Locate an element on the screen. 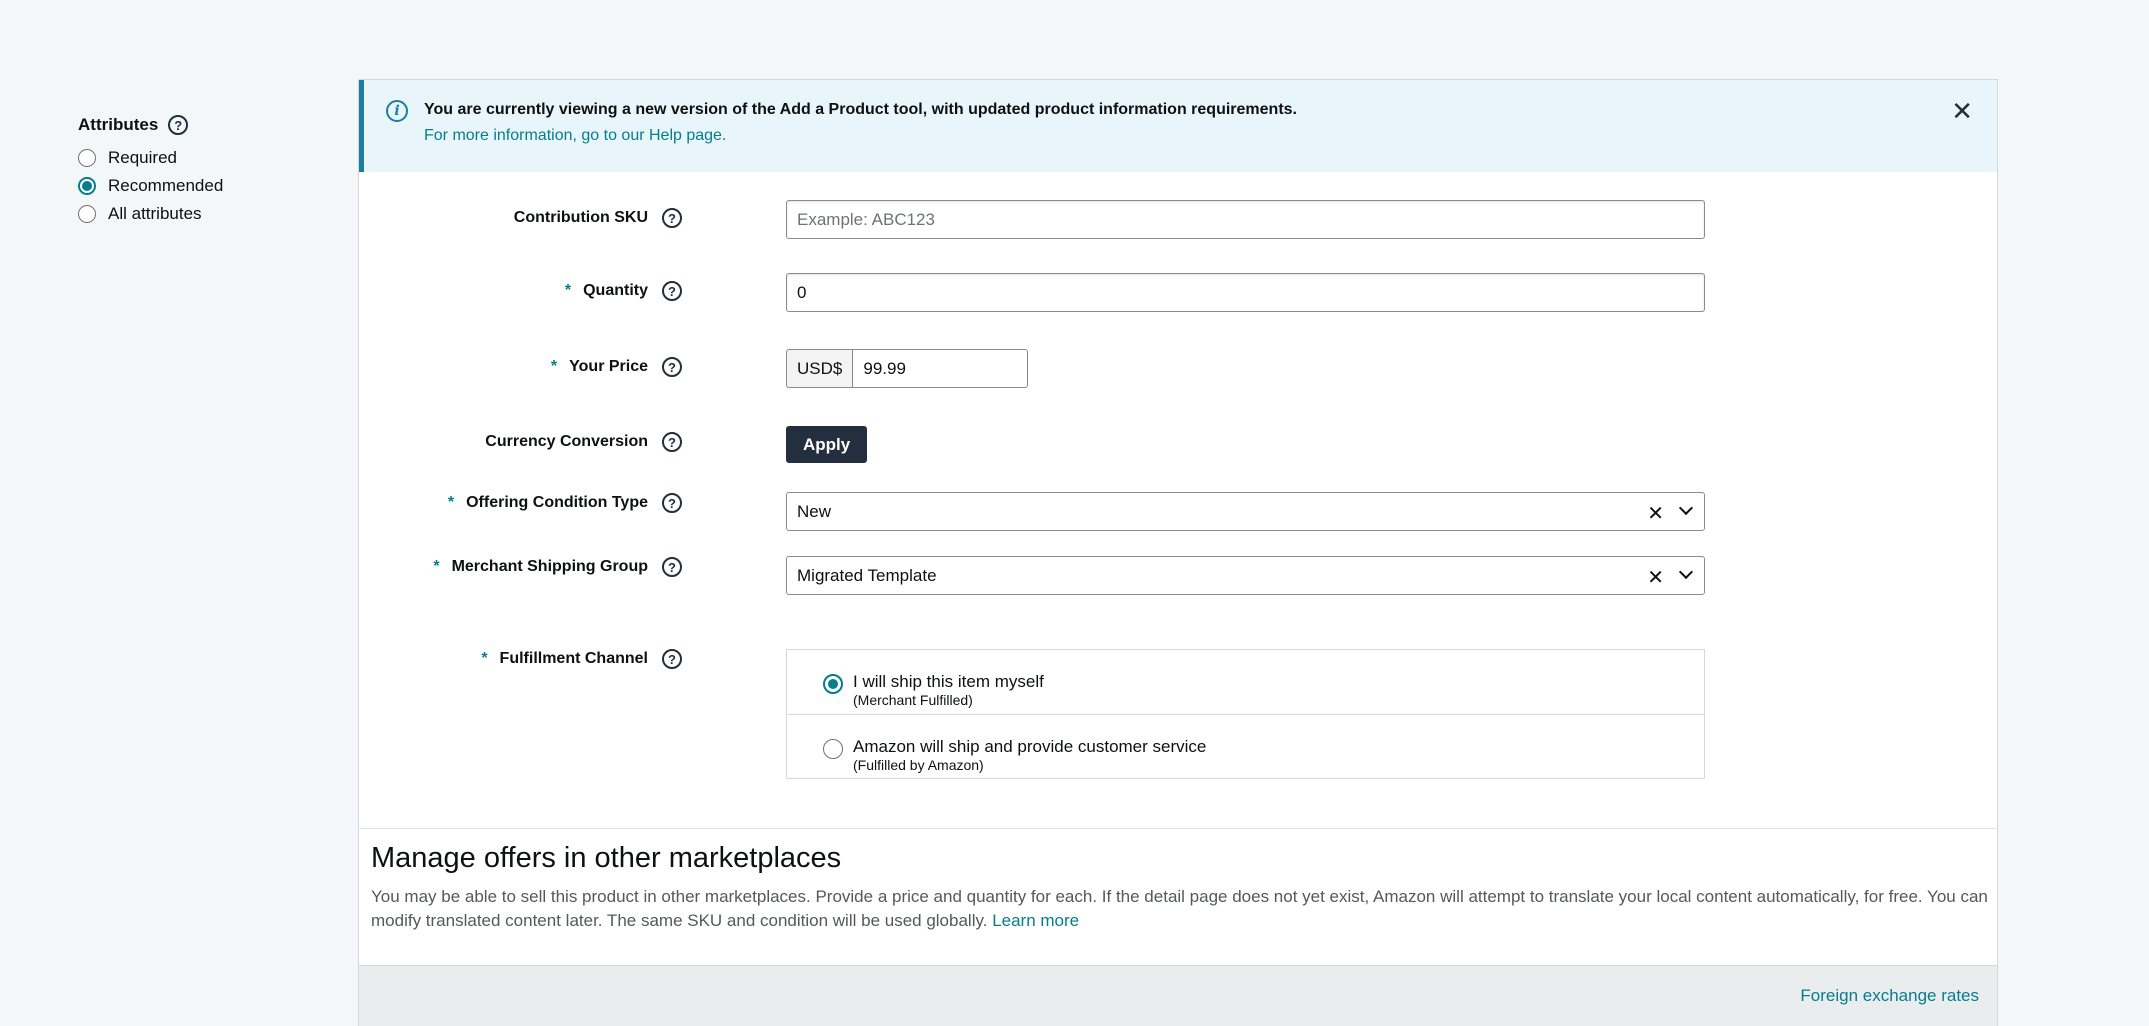  field-label: Offering Condition Type is located at coordinates (557, 502).